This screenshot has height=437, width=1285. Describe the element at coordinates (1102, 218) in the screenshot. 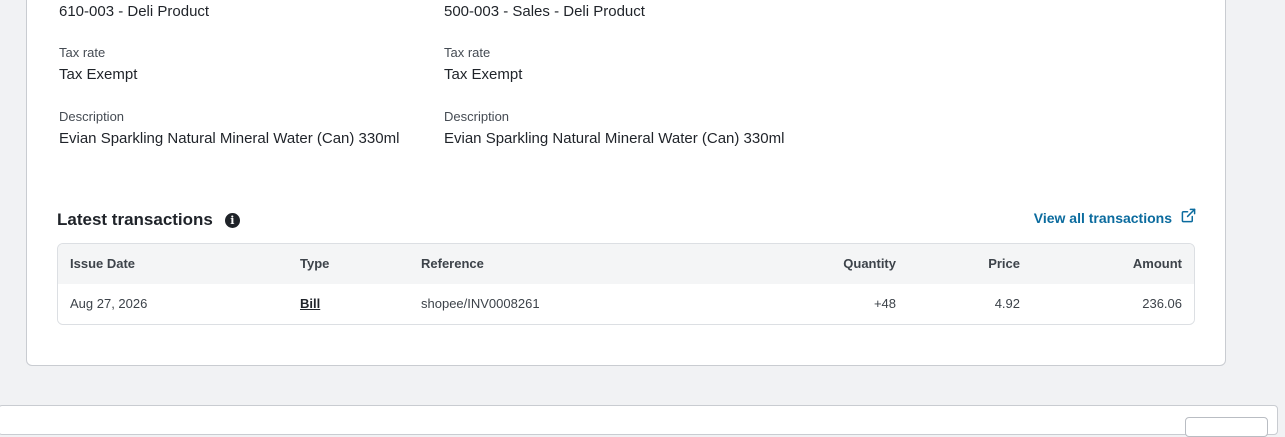

I see `view-all-transactions-label: View all transactions` at that location.